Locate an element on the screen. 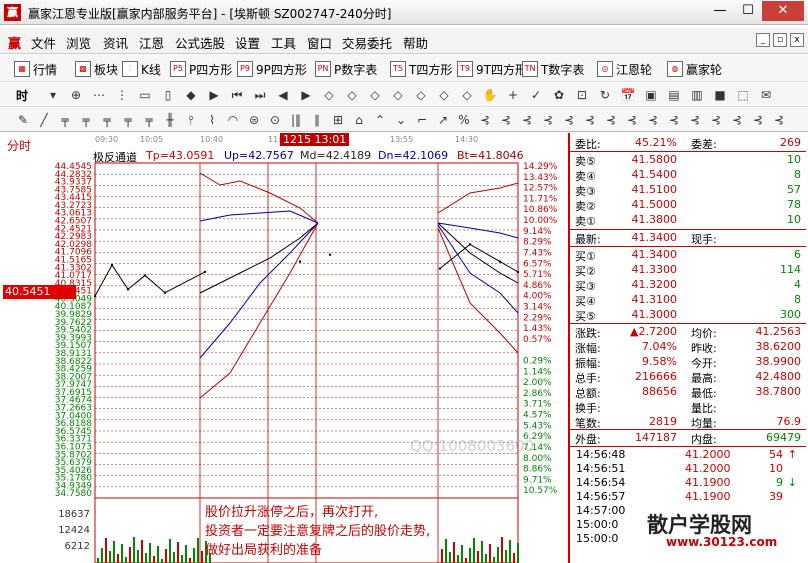  menu-formula-select: 公式选股 is located at coordinates (200, 42).